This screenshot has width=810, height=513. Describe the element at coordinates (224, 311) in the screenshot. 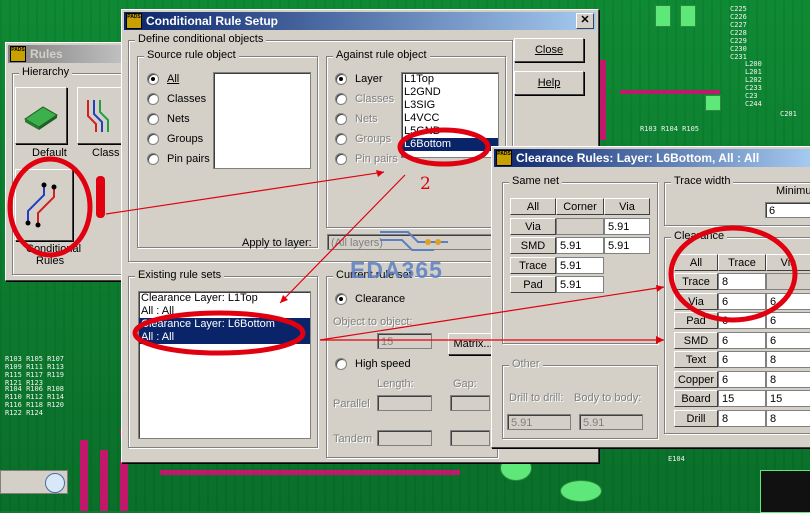

I see `rule-set-item: All` at that location.